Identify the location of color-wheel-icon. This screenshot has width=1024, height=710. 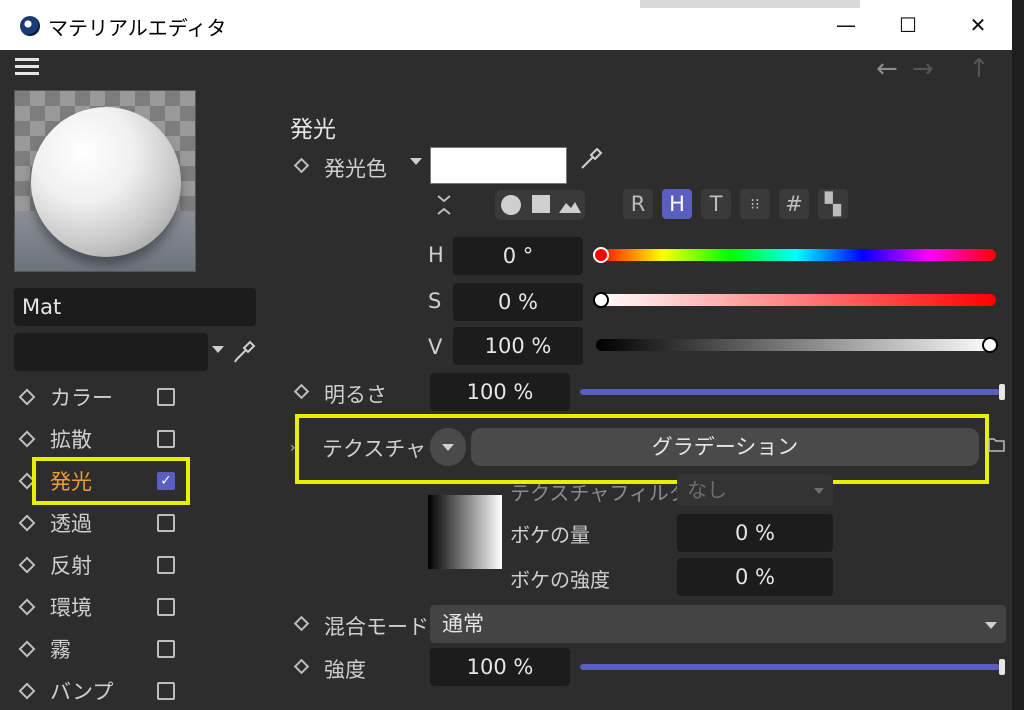
(511, 205).